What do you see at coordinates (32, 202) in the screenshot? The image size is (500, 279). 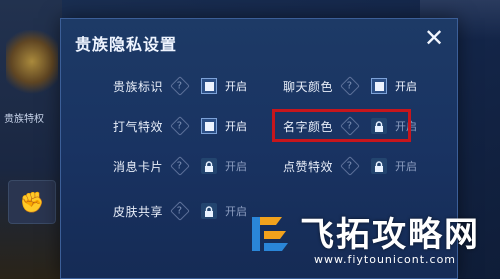 I see `fist-icon: ✊` at bounding box center [32, 202].